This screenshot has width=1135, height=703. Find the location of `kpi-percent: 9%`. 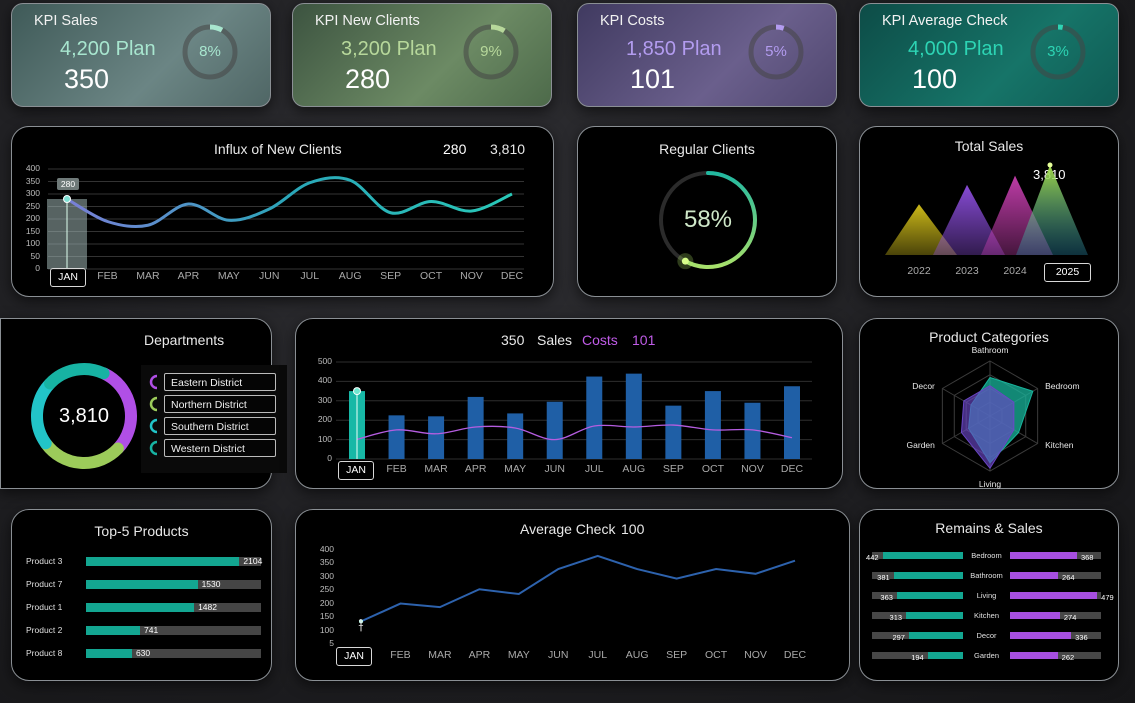

kpi-percent: 9% is located at coordinates (491, 51).